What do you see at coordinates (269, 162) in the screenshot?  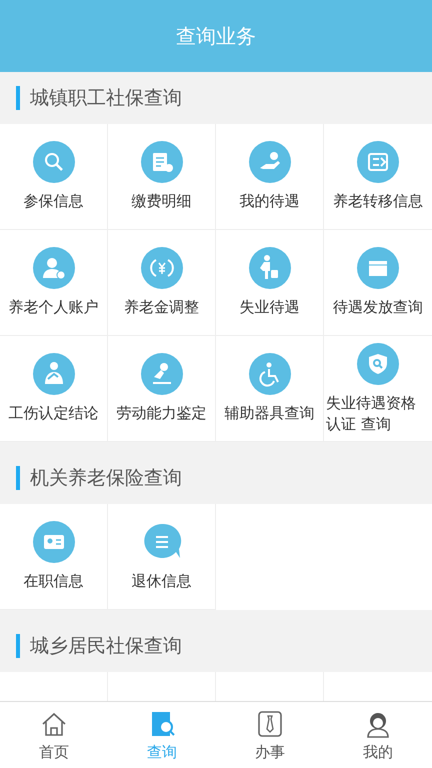 I see `hand-coin-icon` at bounding box center [269, 162].